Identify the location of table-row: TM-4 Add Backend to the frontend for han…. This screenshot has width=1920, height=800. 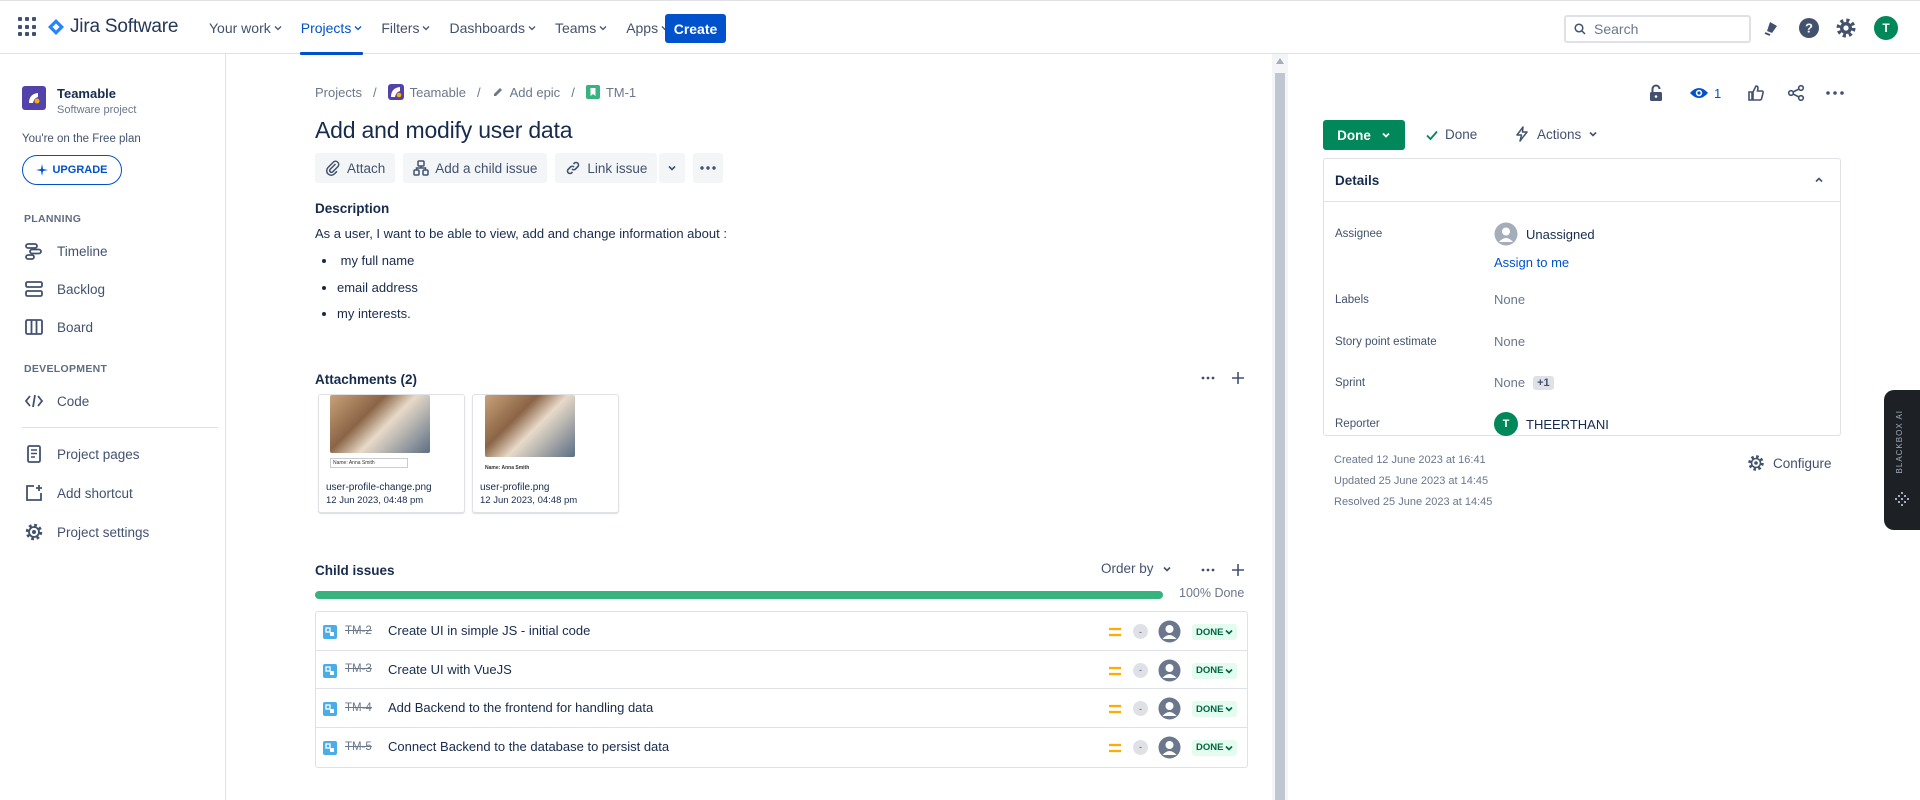
(781, 708).